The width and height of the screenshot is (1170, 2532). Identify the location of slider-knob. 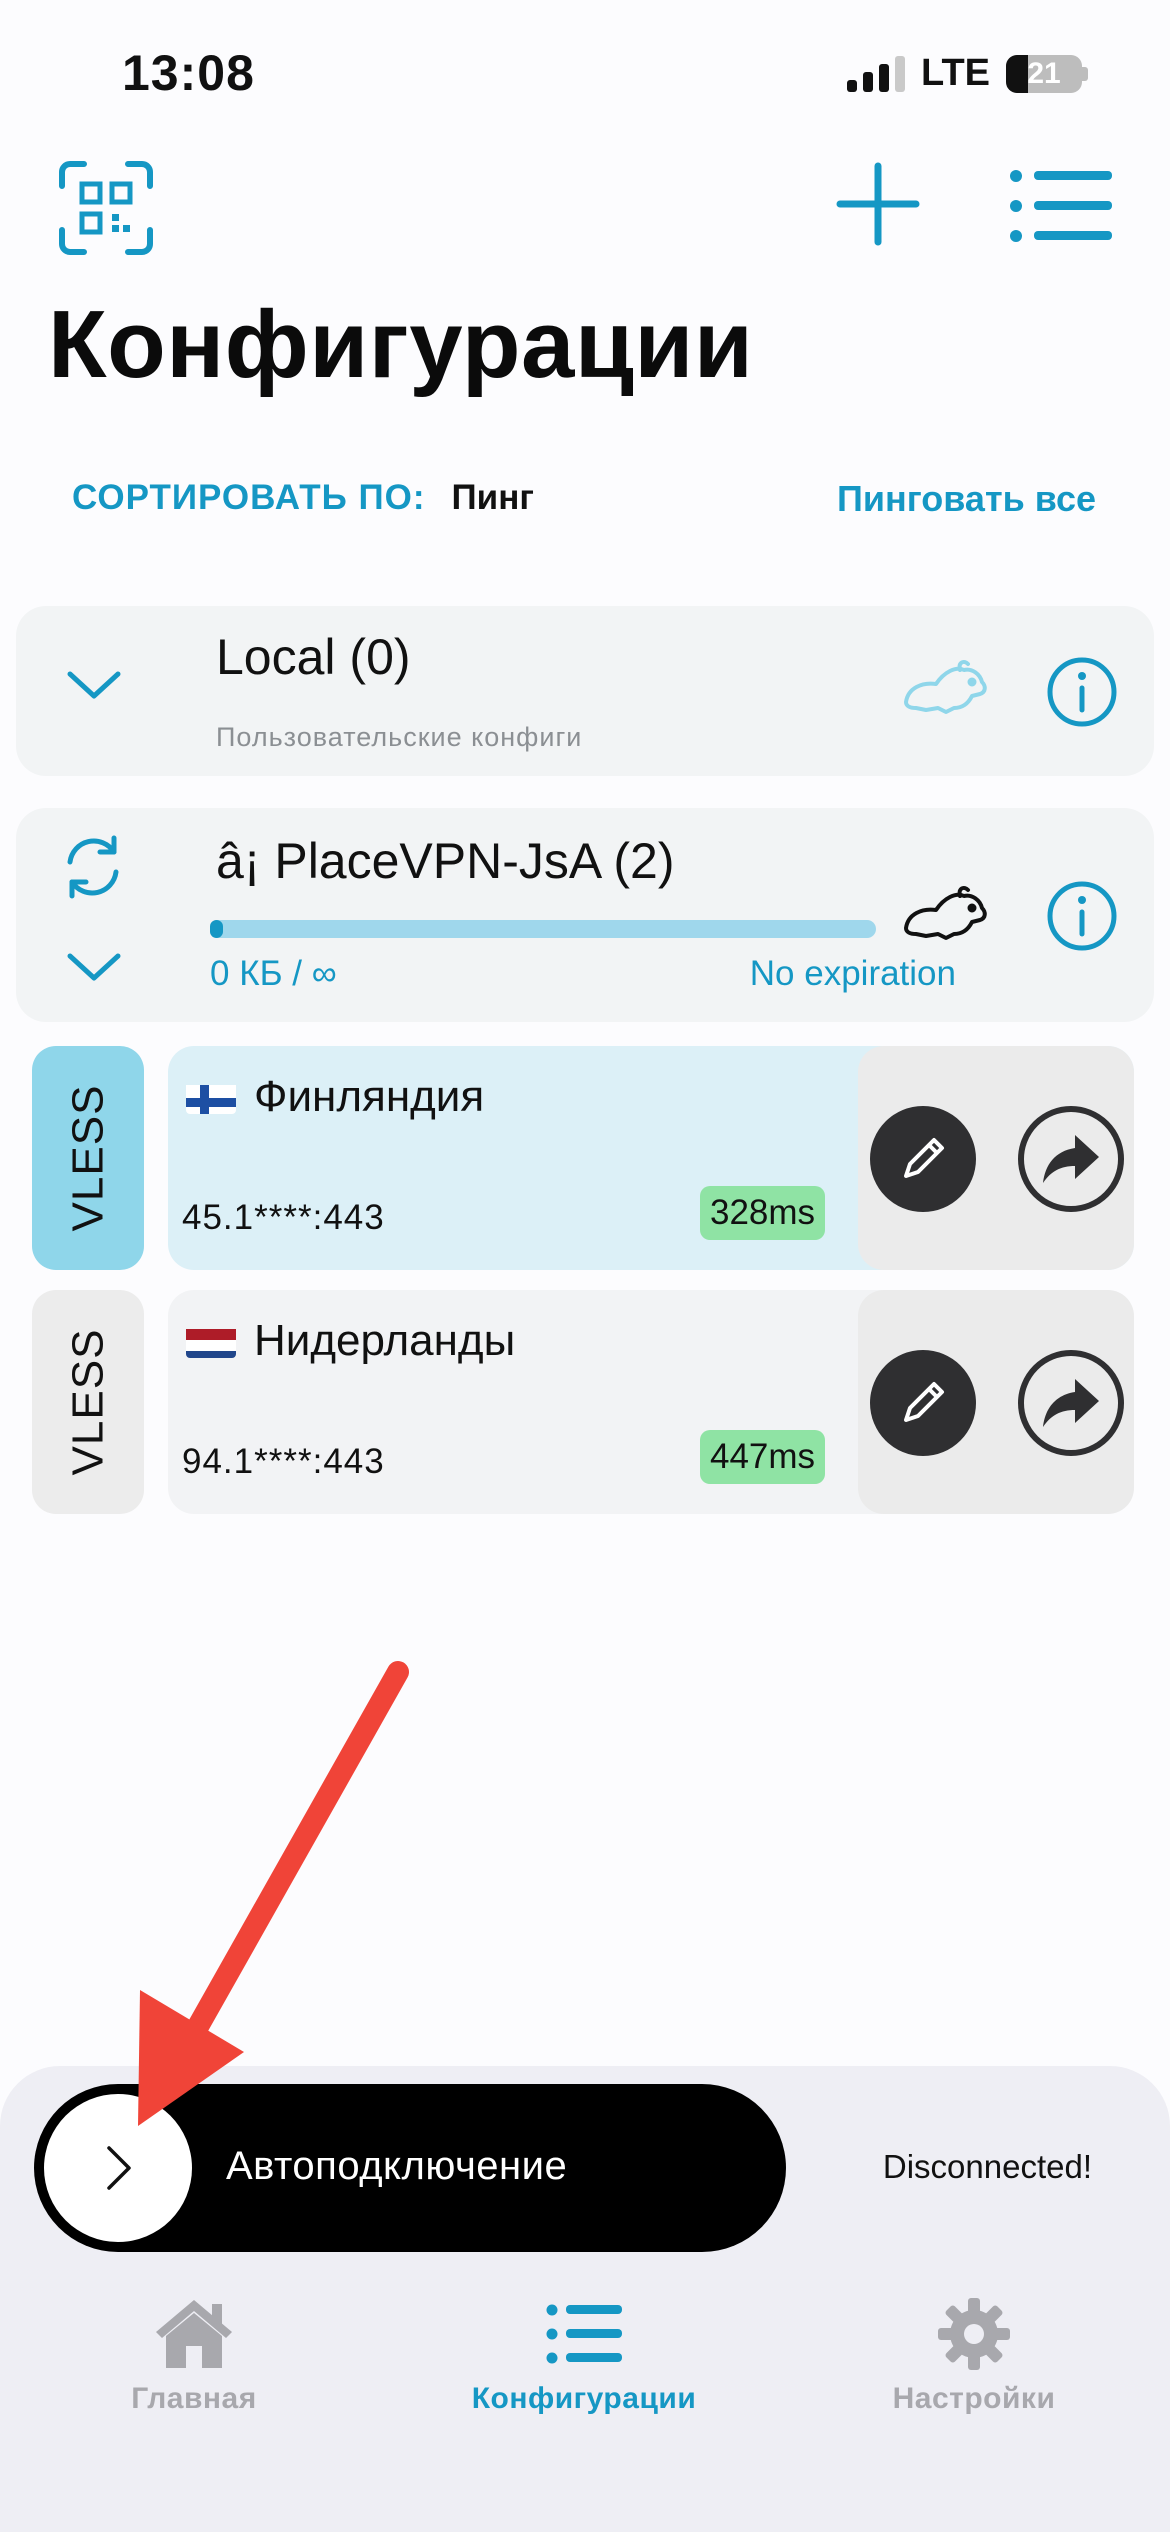
(118, 2168).